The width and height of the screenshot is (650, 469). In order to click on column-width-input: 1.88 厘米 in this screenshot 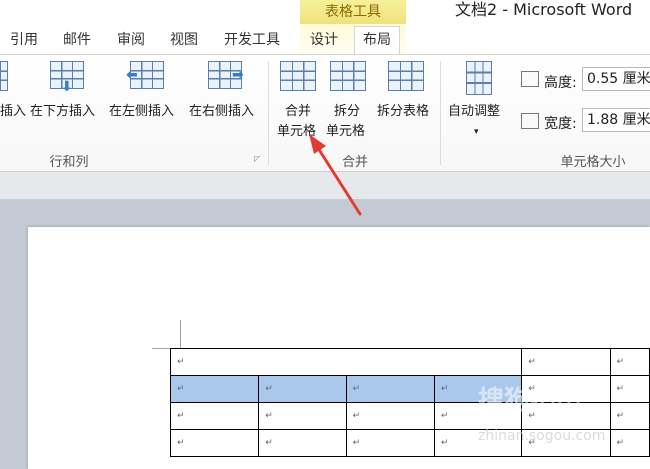, I will do `click(616, 120)`.